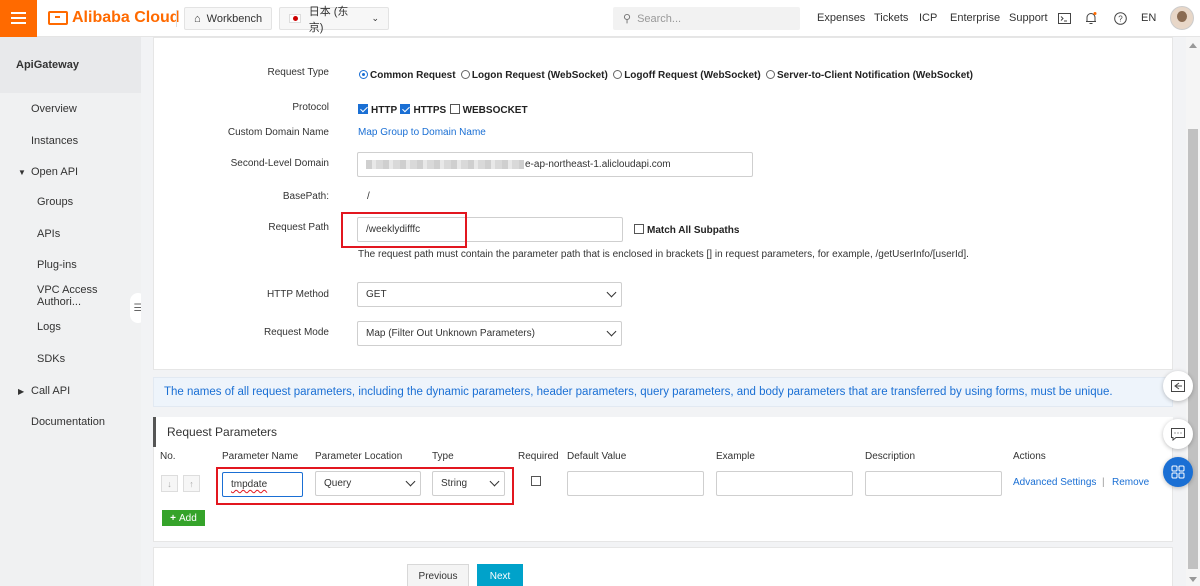 The image size is (1200, 586). I want to click on japan-flag-icon, so click(295, 18).